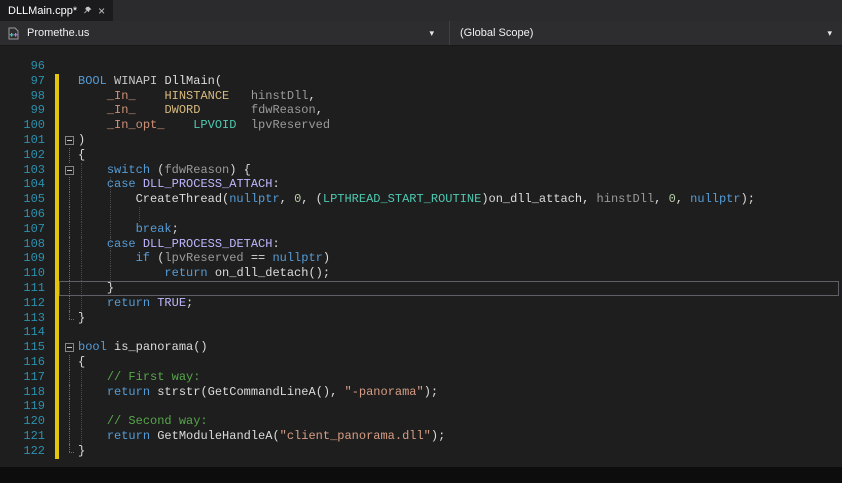 The width and height of the screenshot is (842, 483). Describe the element at coordinates (22, 155) in the screenshot. I see `line-number: 102` at that location.